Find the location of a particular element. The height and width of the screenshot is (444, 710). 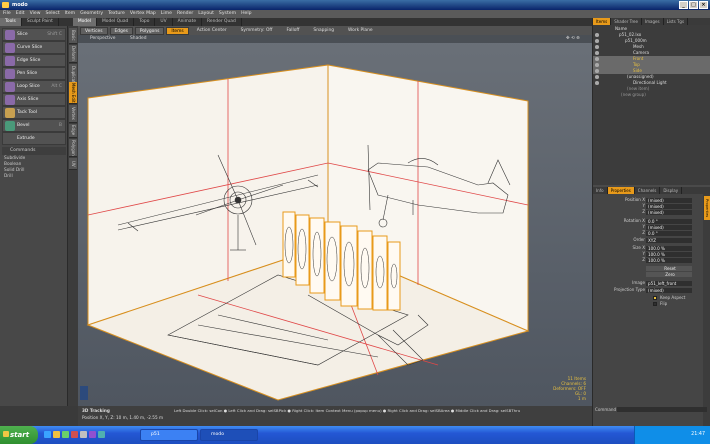

edge-slice-tool-button: Edge Slice is located at coordinates (34, 60).